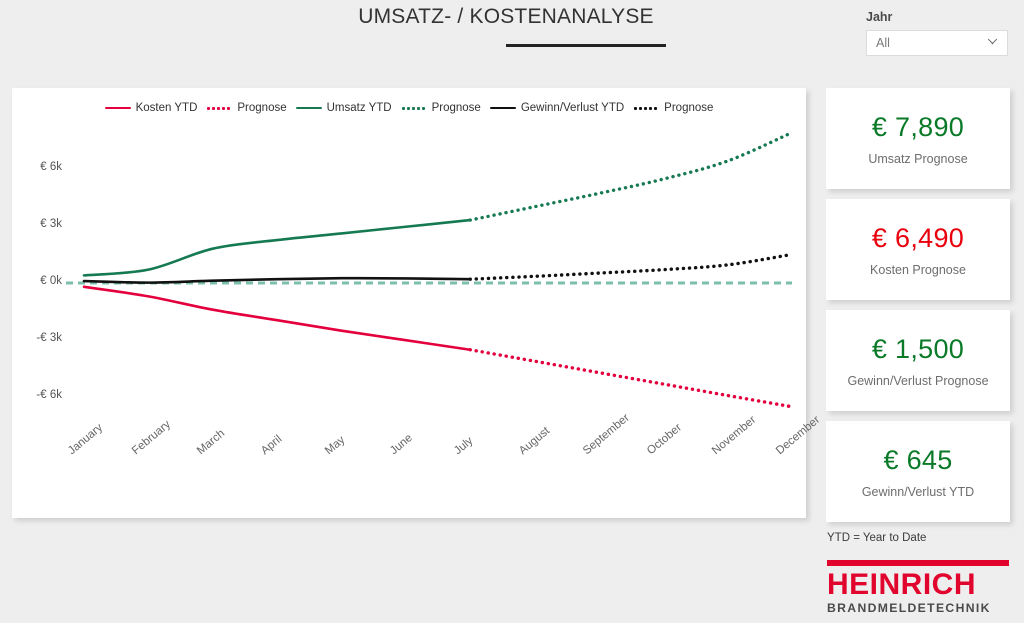 The image size is (1024, 623). What do you see at coordinates (51, 223) in the screenshot?
I see `y-axis-tick-label: € 3k` at bounding box center [51, 223].